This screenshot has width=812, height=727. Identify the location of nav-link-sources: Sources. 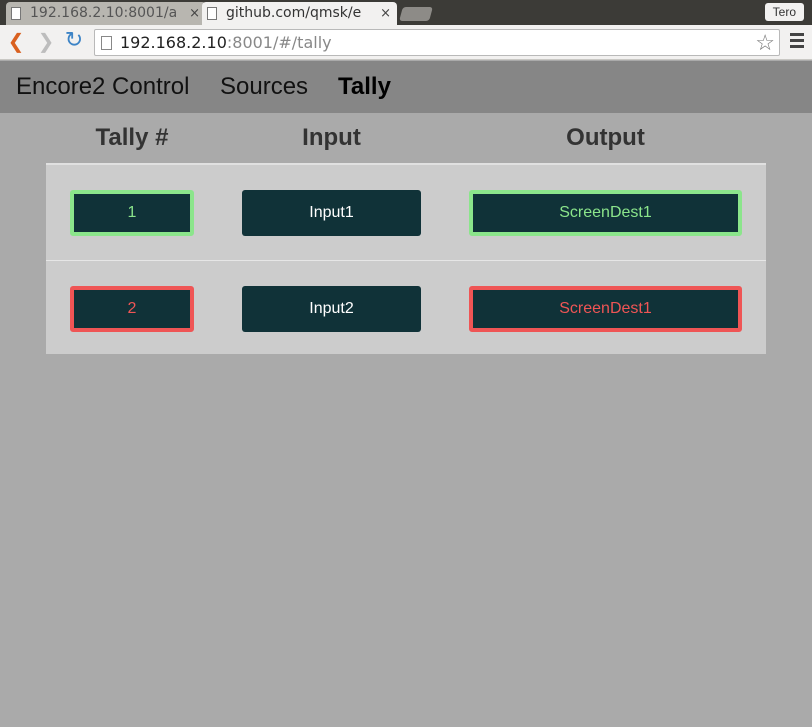
(264, 87).